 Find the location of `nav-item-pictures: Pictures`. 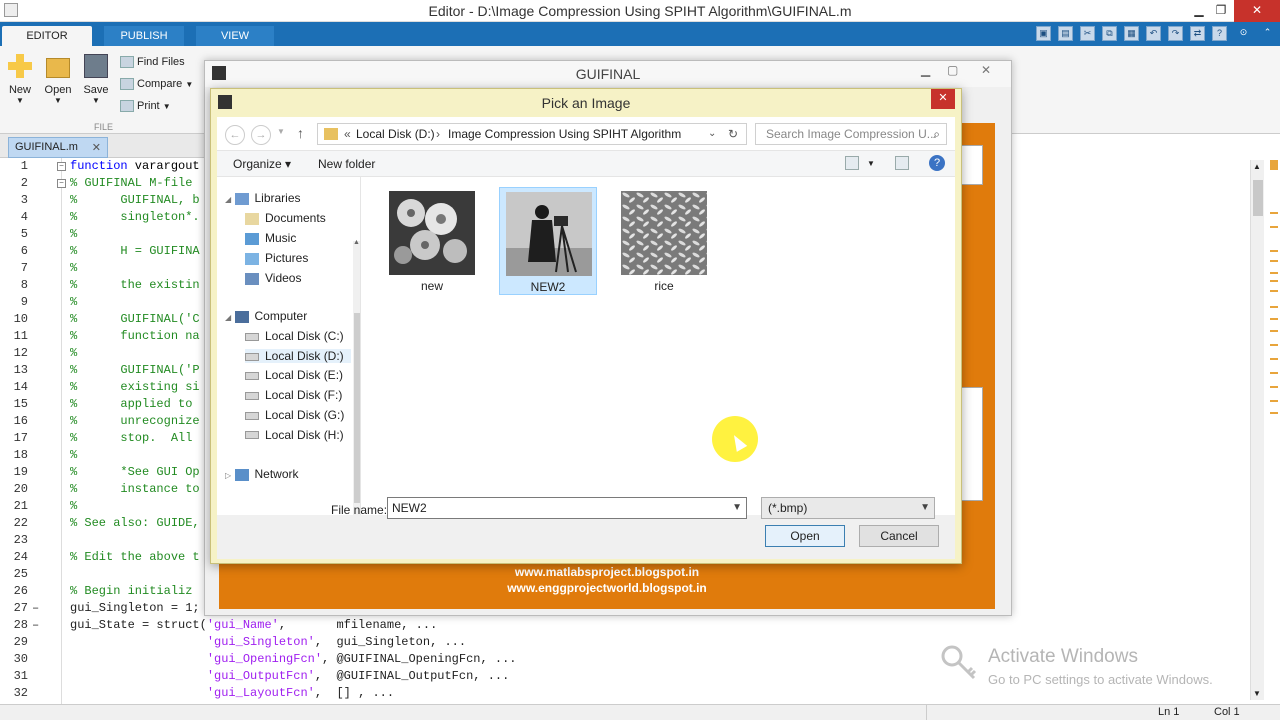

nav-item-pictures: Pictures is located at coordinates (276, 258).